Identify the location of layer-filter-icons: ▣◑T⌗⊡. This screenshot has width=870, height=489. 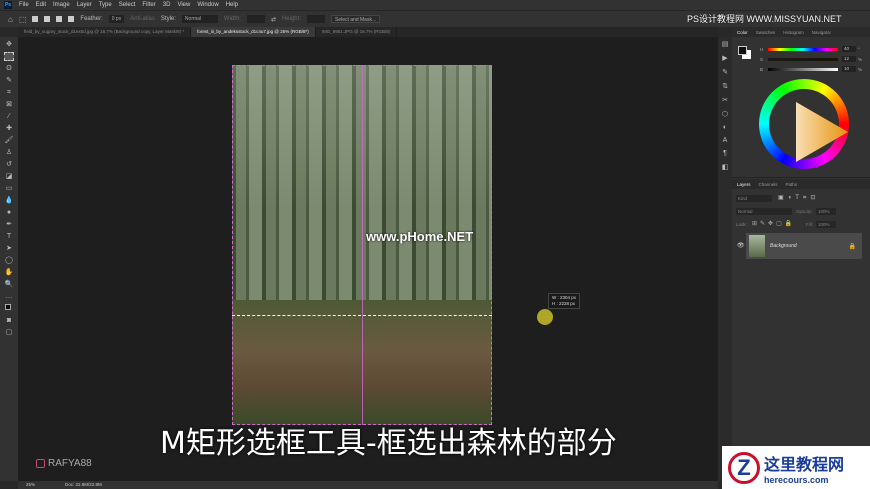
(798, 198).